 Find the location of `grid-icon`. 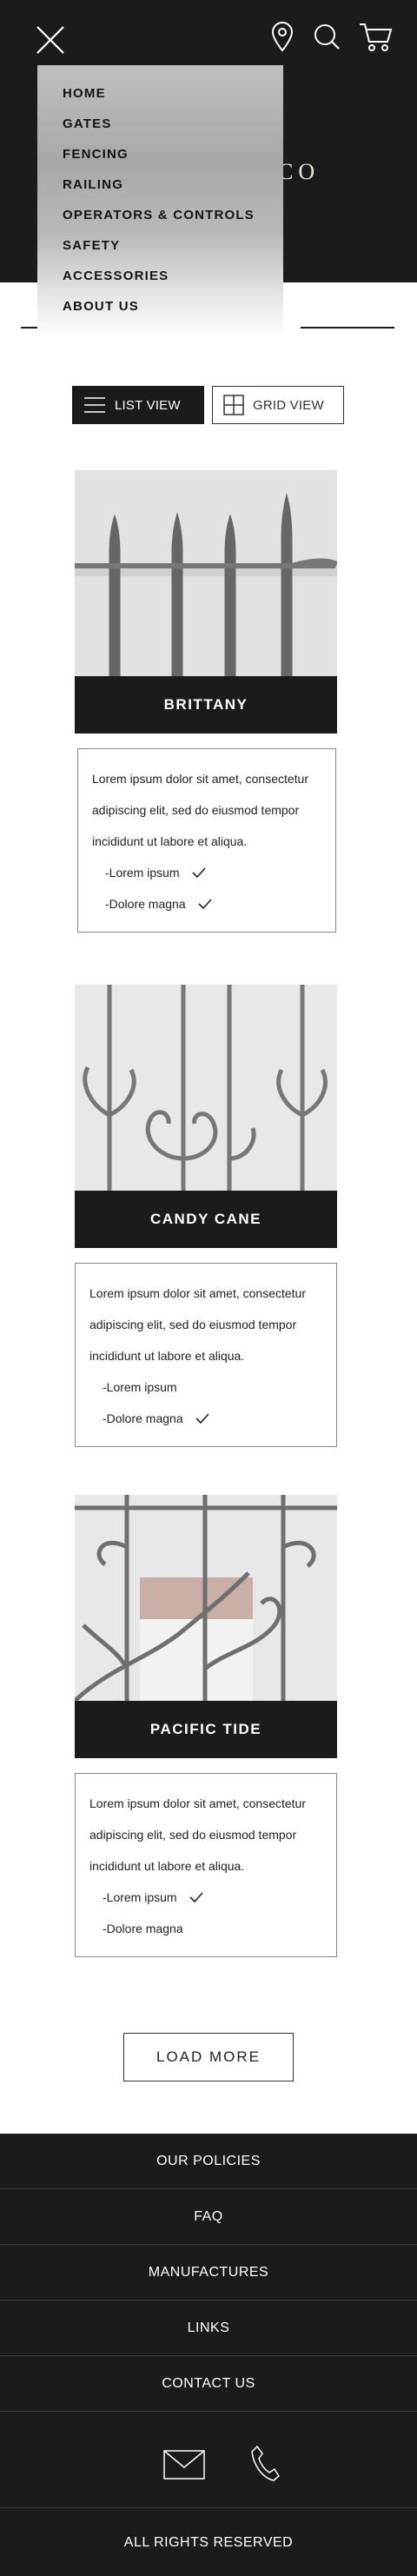

grid-icon is located at coordinates (233, 405).